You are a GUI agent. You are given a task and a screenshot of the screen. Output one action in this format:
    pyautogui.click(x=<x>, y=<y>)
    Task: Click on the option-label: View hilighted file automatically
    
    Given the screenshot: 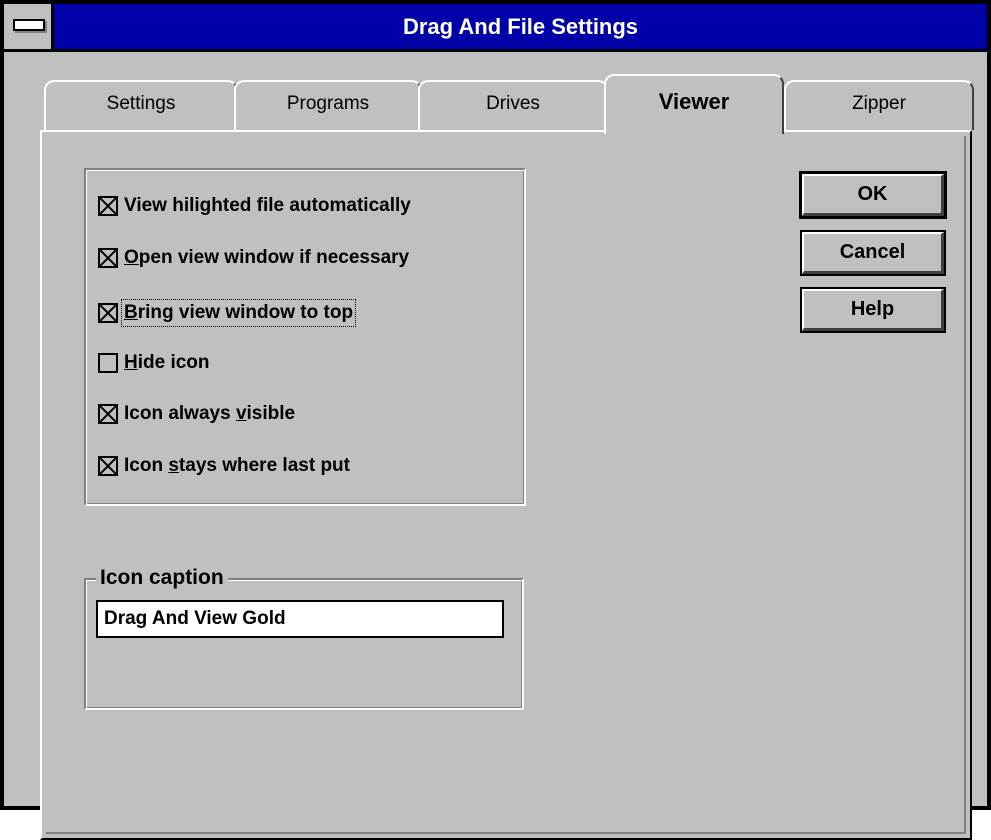 What is the action you would take?
    pyautogui.click(x=267, y=205)
    